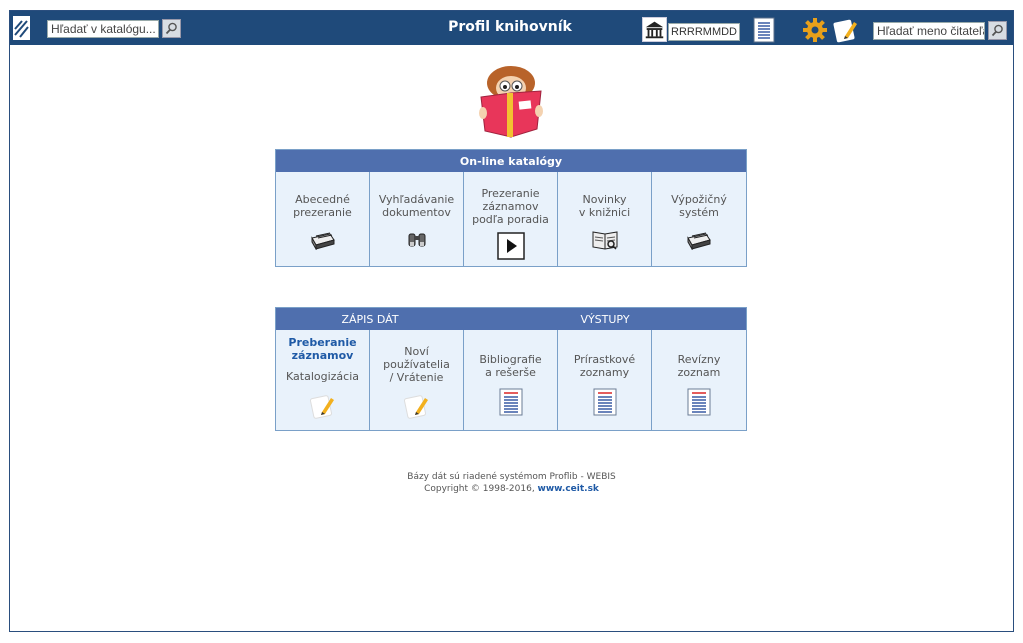  Describe the element at coordinates (568, 489) in the screenshot. I see `website-link: www.ceit.sk` at that location.